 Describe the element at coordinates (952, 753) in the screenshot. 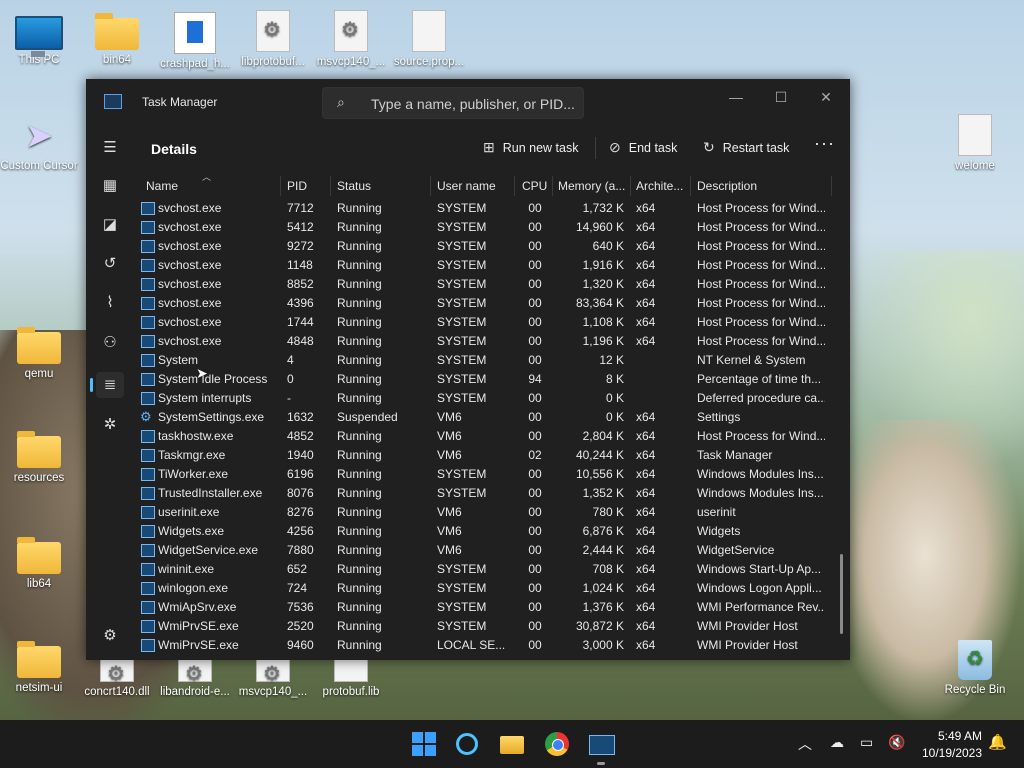

I see `clock-date: 10/19/2023` at that location.